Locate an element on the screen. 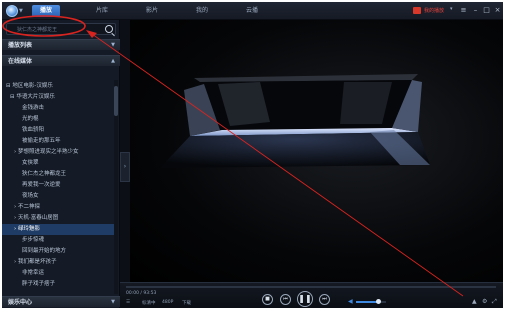 The width and height of the screenshot is (505, 310). menu-icon: ≡ is located at coordinates (463, 10).